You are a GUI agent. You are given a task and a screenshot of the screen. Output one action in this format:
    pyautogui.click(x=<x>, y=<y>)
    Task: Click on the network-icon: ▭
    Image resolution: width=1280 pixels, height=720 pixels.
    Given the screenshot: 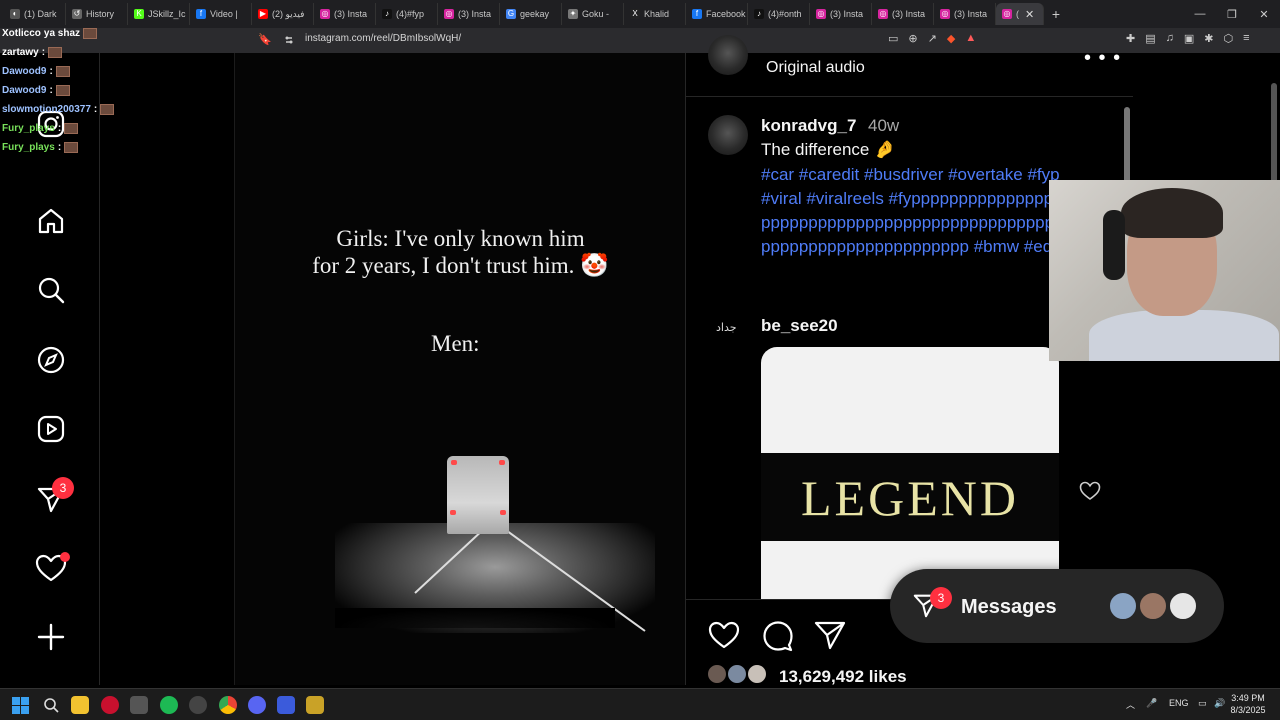 What is the action you would take?
    pyautogui.click(x=1202, y=703)
    